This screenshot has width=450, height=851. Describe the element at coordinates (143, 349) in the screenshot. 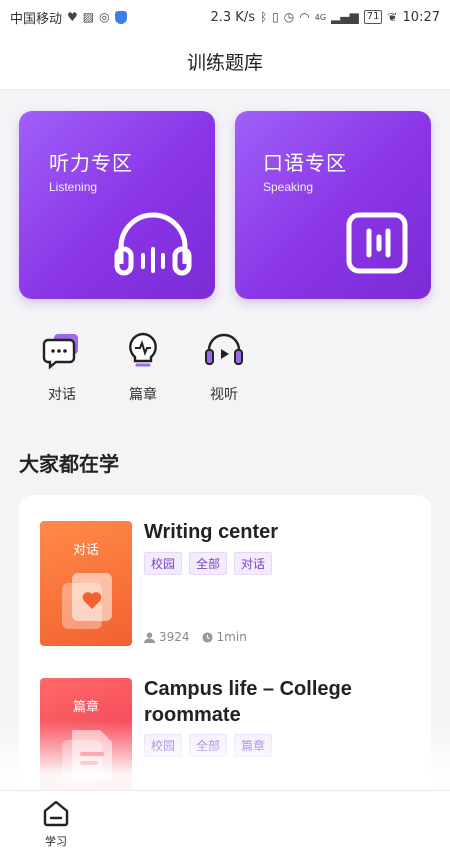

I see `lightbulb-icon` at that location.